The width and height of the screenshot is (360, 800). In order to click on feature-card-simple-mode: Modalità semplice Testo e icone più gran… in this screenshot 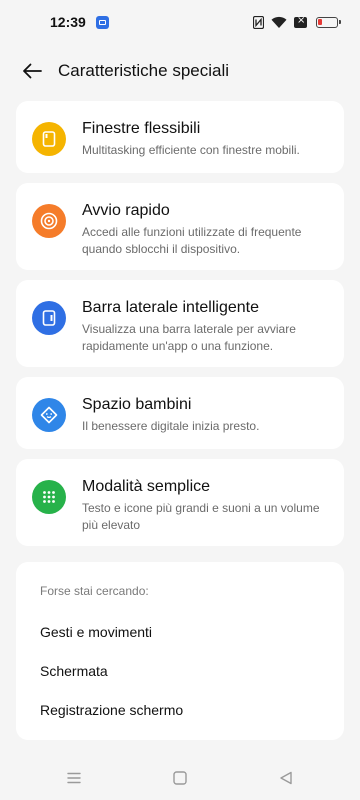, I will do `click(180, 502)`.